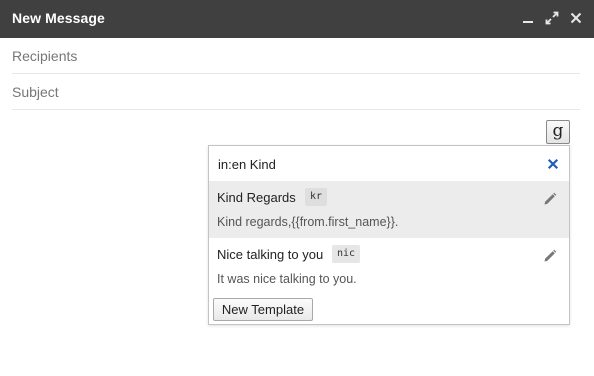 This screenshot has width=594, height=376. I want to click on subject-input, so click(296, 91).